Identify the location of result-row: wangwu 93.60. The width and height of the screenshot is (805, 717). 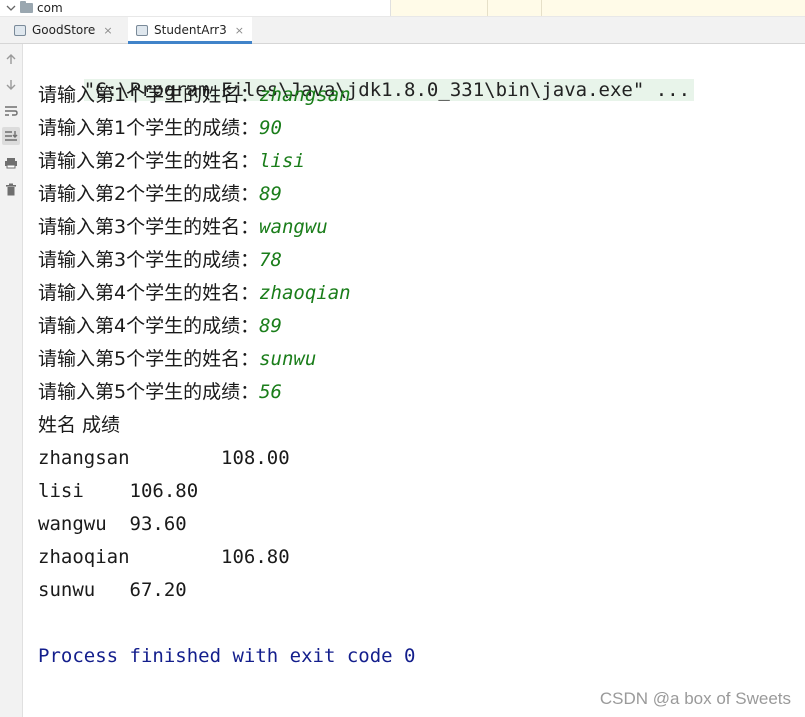
(112, 524).